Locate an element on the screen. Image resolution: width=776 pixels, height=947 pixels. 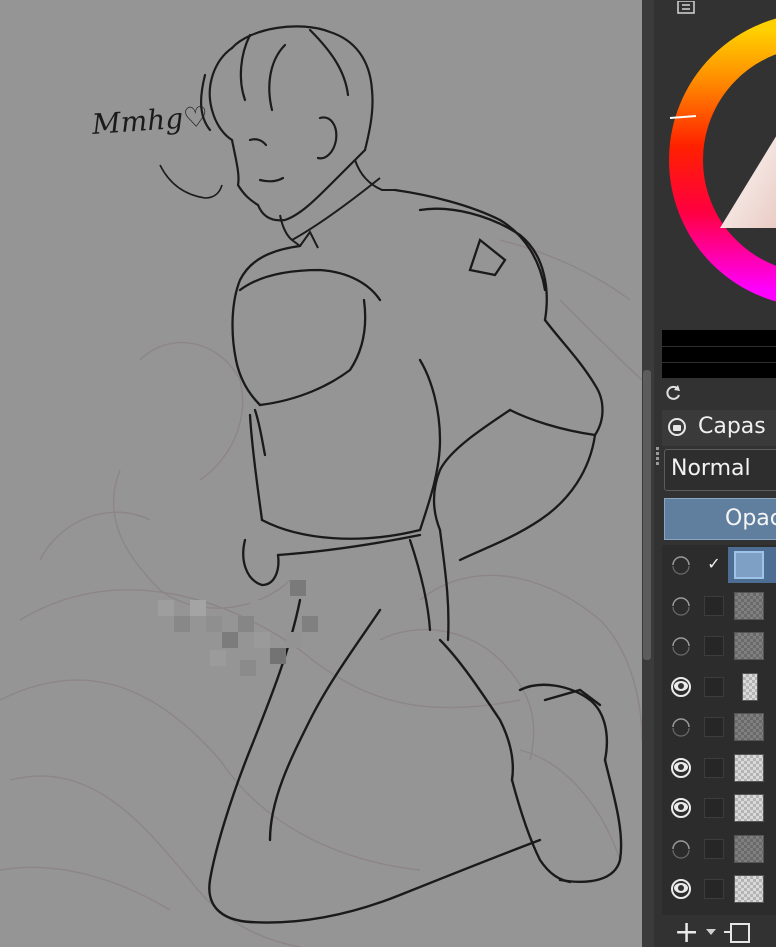
layer-row: ✓ is located at coordinates (719, 565).